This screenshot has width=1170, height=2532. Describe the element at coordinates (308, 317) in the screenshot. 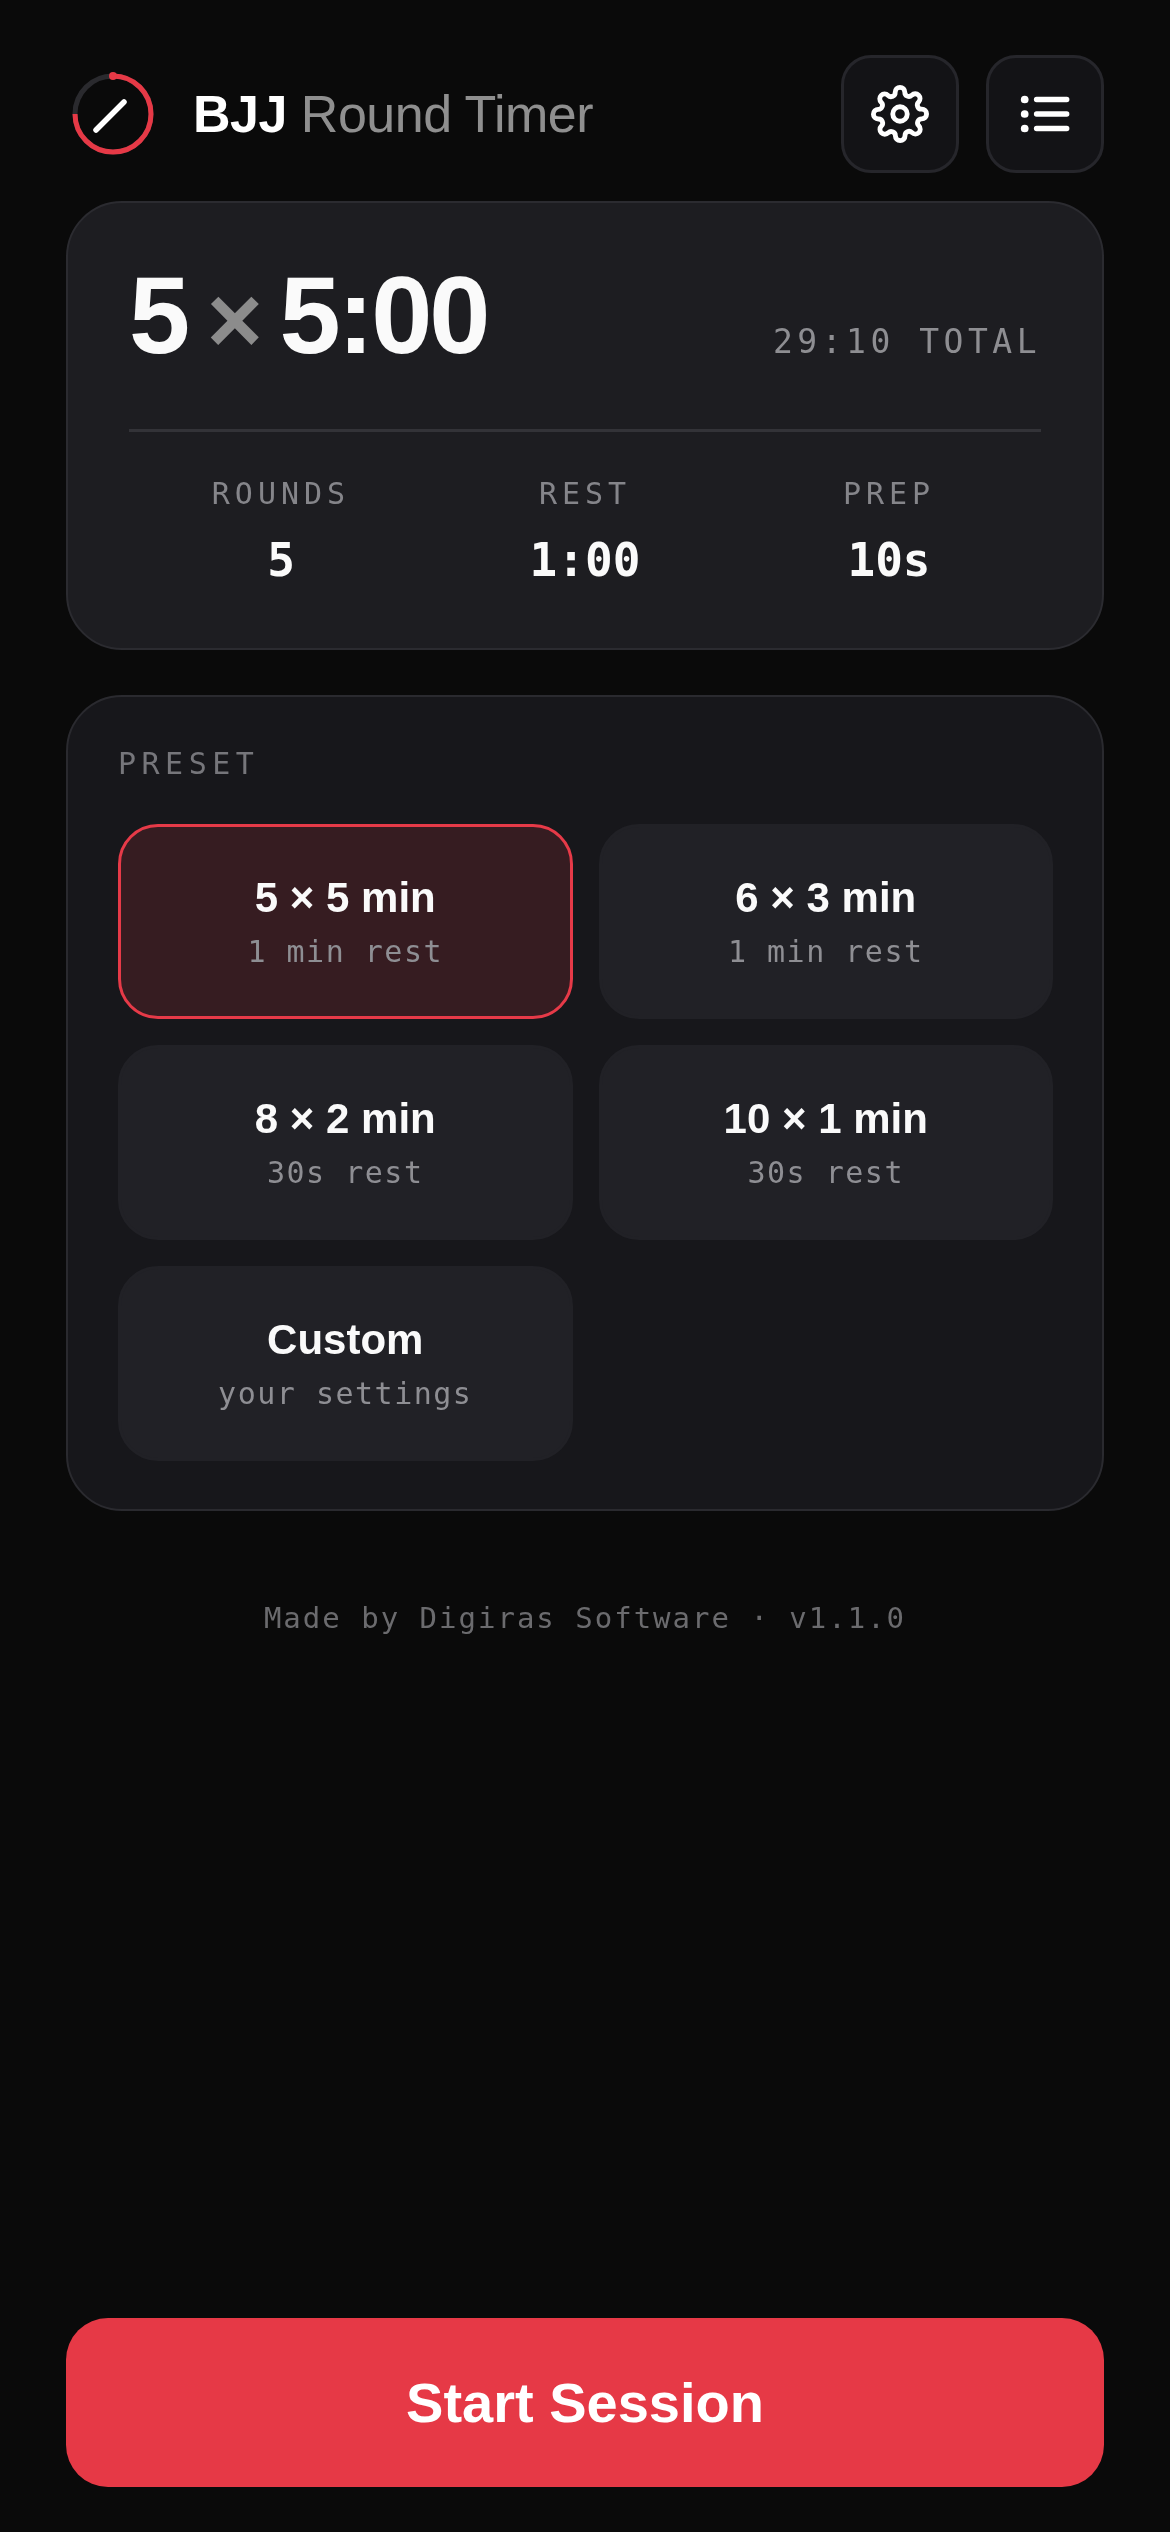

I see `session-headline: 5 × 5:00` at that location.